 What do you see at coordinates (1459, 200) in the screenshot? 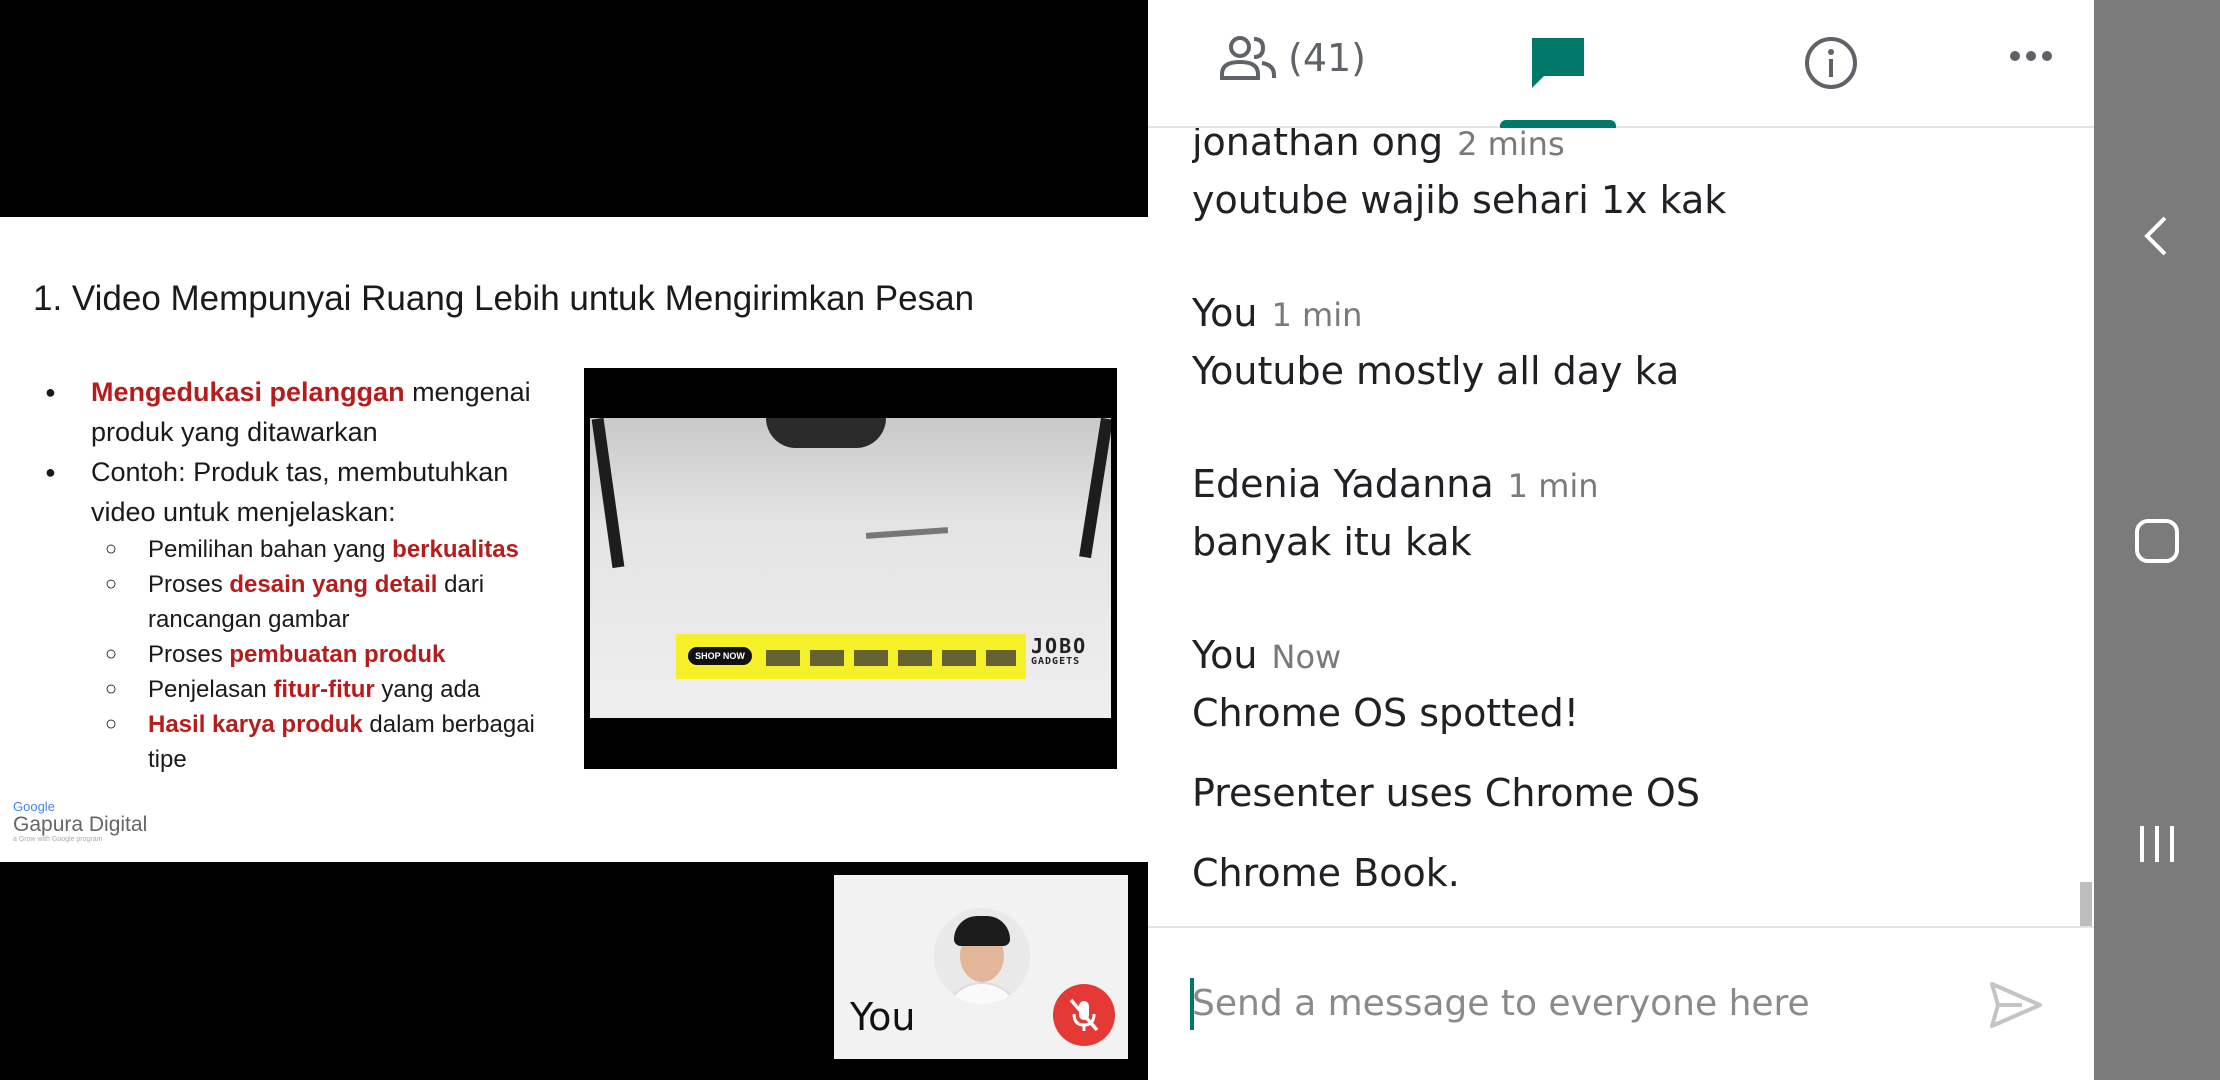
I see `message-text: youtube wajib sehari 1x kak` at bounding box center [1459, 200].